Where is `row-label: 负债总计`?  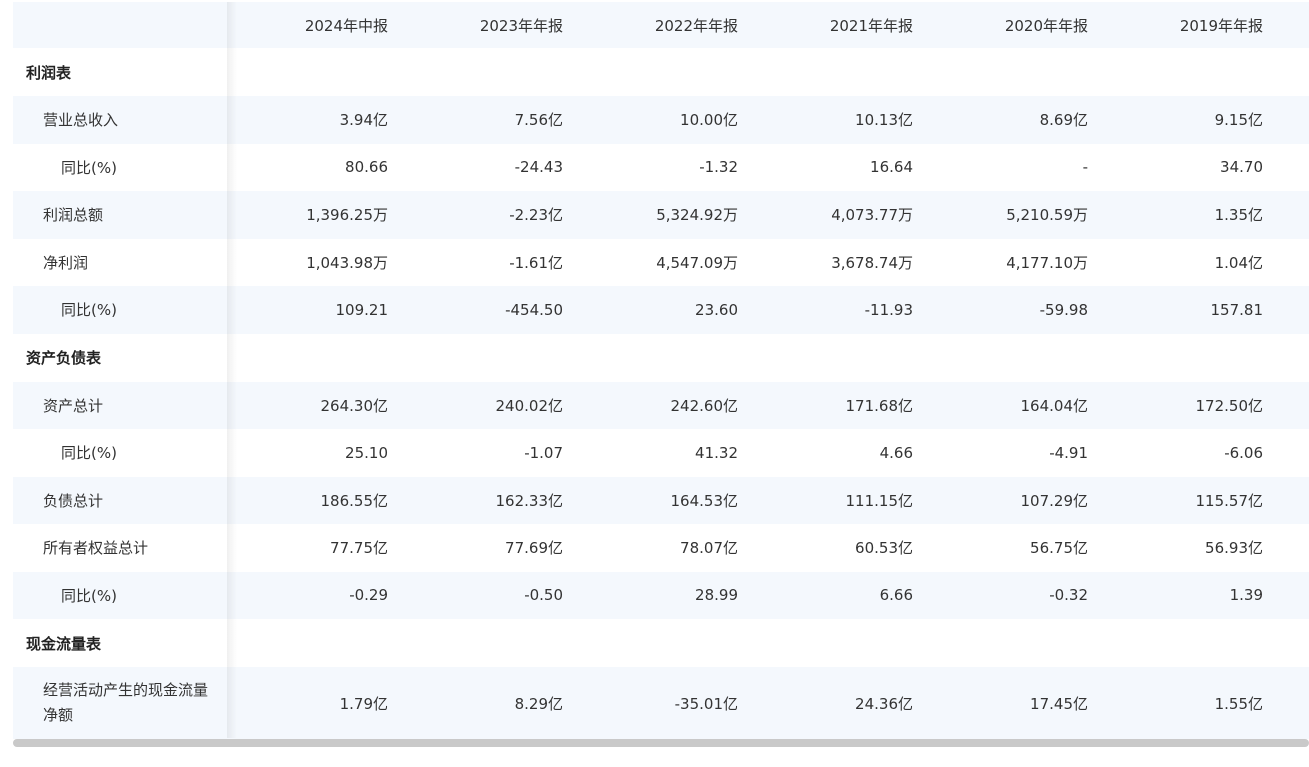 row-label: 负债总计 is located at coordinates (73, 500).